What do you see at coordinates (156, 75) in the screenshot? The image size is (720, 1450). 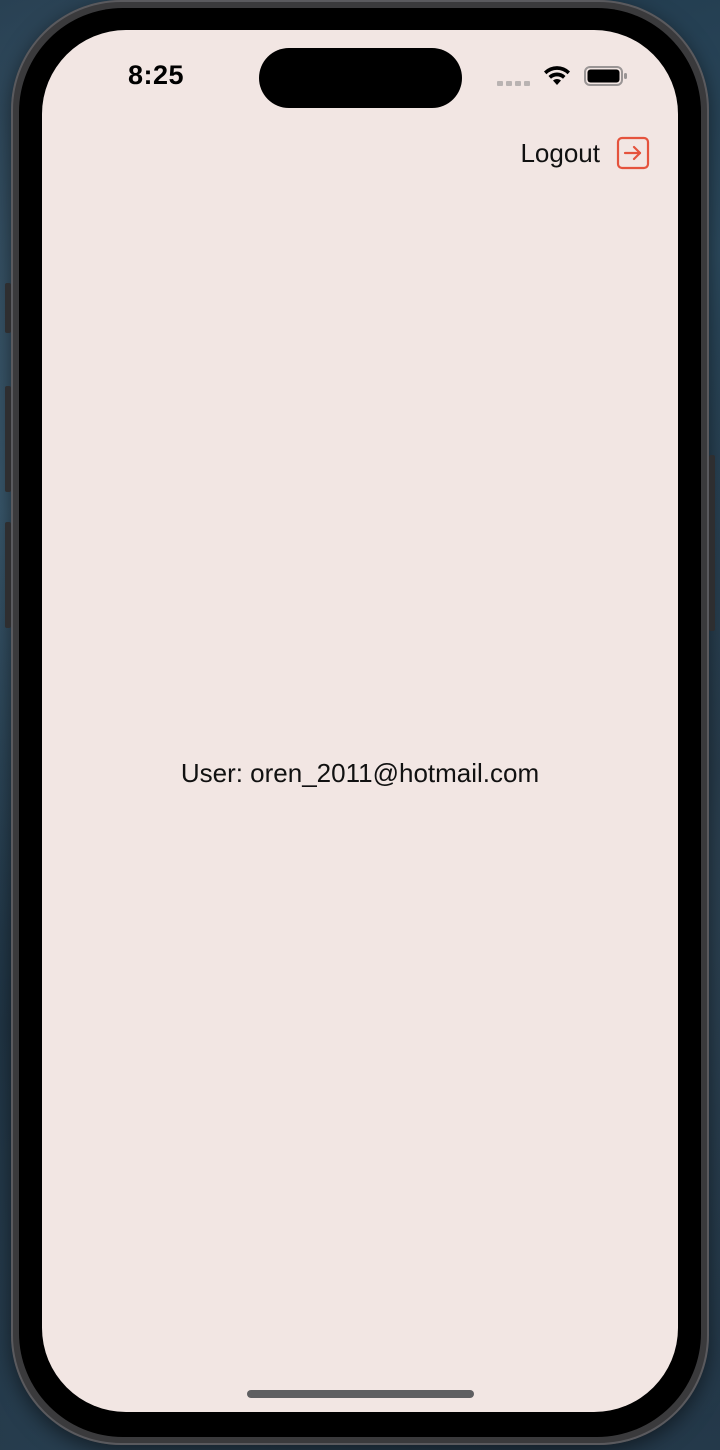 I see `status-time: 8:25` at bounding box center [156, 75].